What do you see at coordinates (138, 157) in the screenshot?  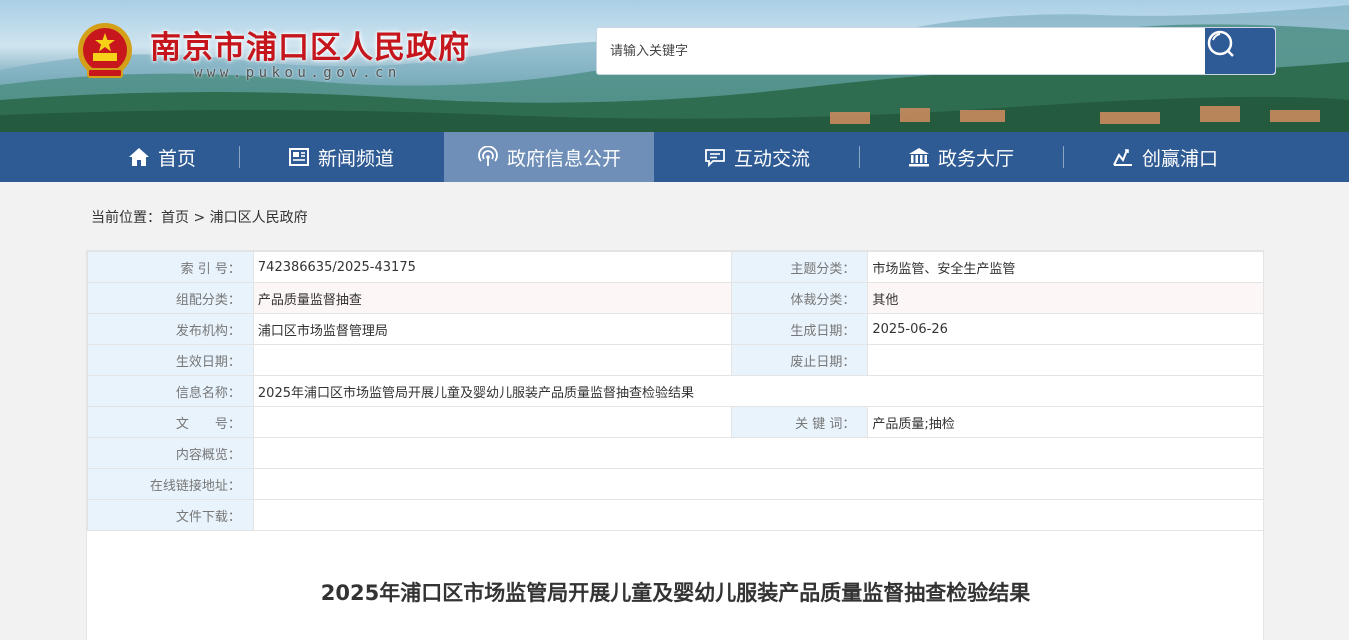 I see `home-icon` at bounding box center [138, 157].